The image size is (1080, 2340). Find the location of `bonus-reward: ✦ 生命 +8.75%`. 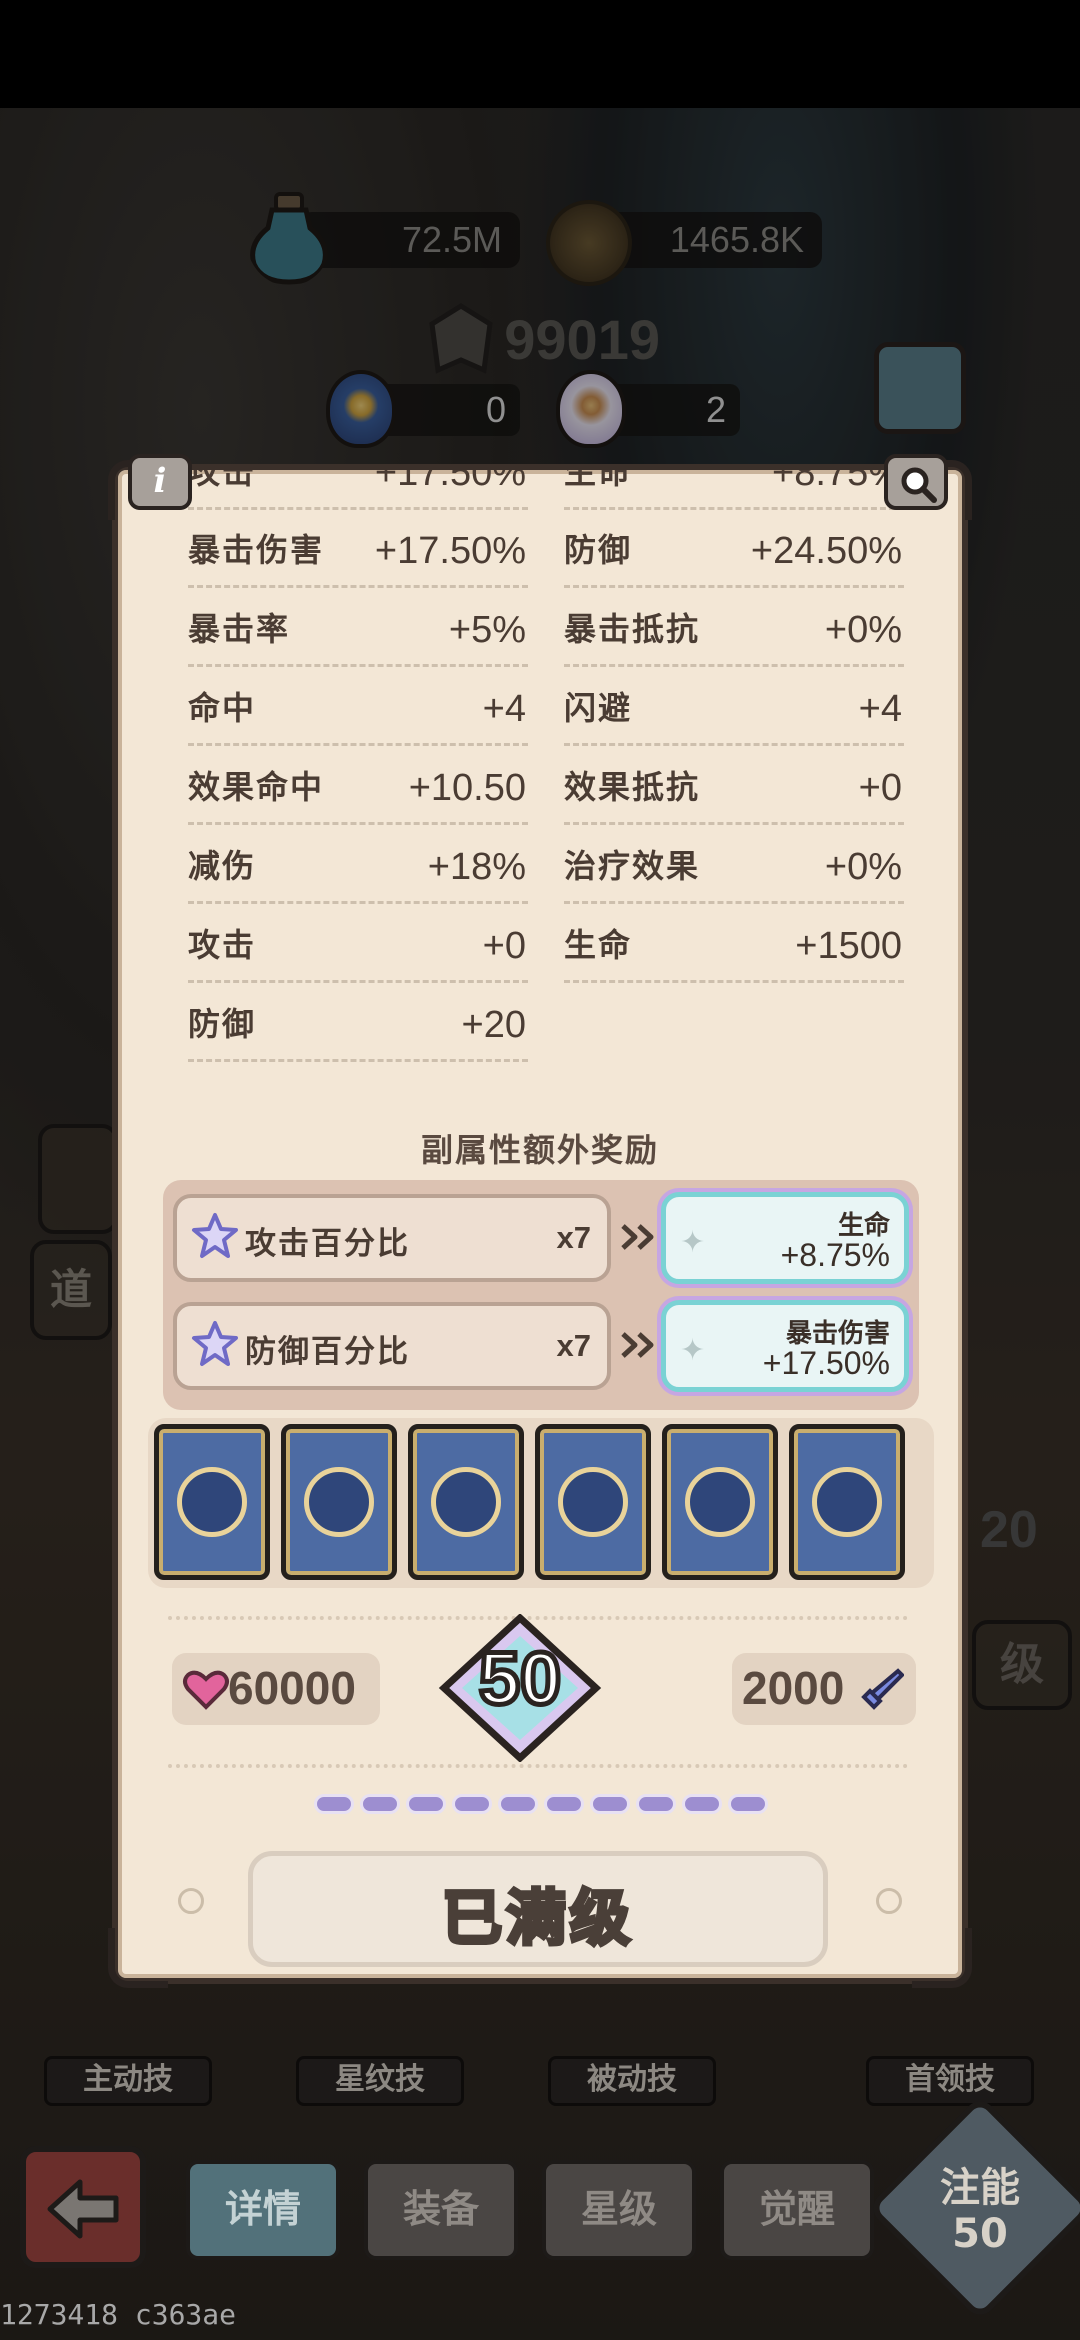

bonus-reward: ✦ 生命 +8.75% is located at coordinates (785, 1238).